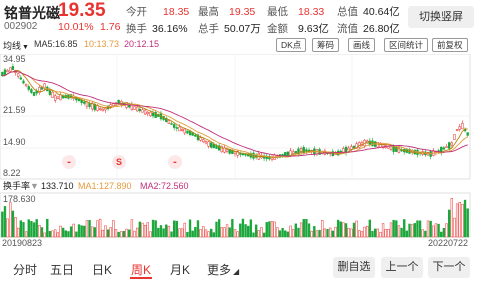 The height and width of the screenshot is (281, 500). I want to click on range-stats-button: 区间统计, so click(406, 45).